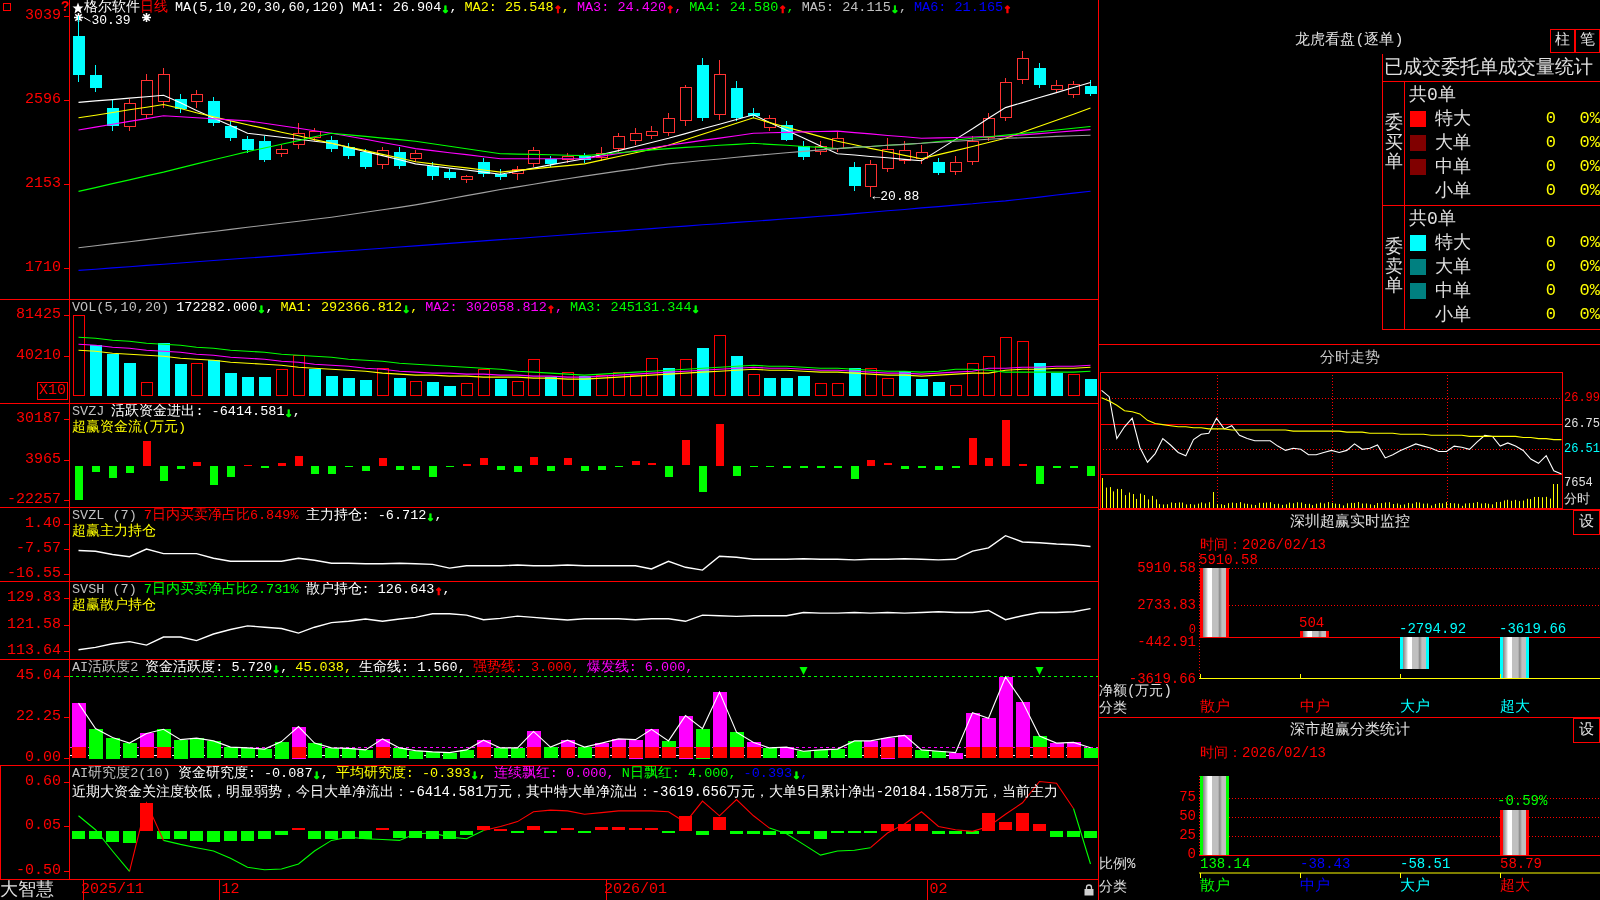 The width and height of the screenshot is (1600, 900). I want to click on table-title: 已成交委托单成交量统计, so click(1488, 67).